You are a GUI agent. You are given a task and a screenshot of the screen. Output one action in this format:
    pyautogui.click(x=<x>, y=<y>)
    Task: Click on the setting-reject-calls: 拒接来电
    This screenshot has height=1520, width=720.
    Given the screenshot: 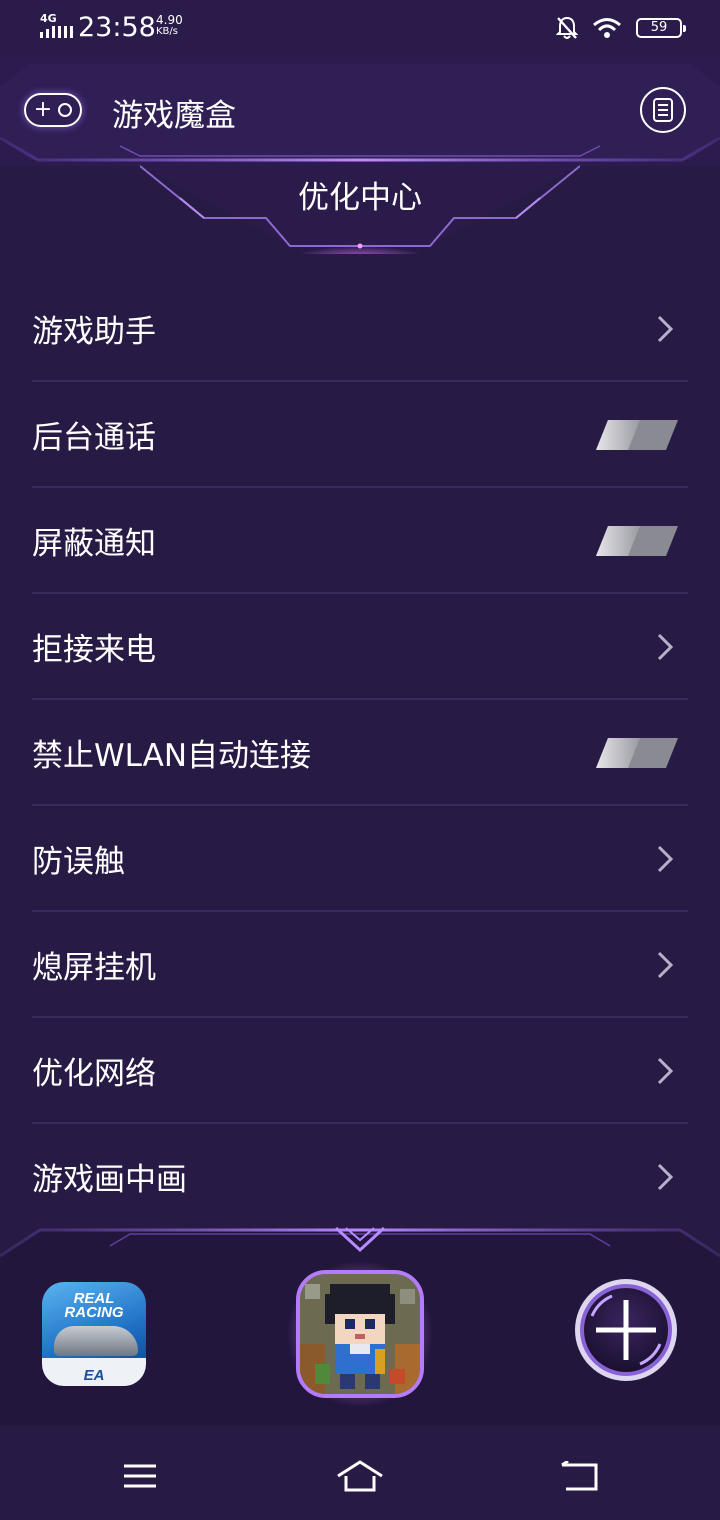 What is the action you would take?
    pyautogui.click(x=360, y=647)
    